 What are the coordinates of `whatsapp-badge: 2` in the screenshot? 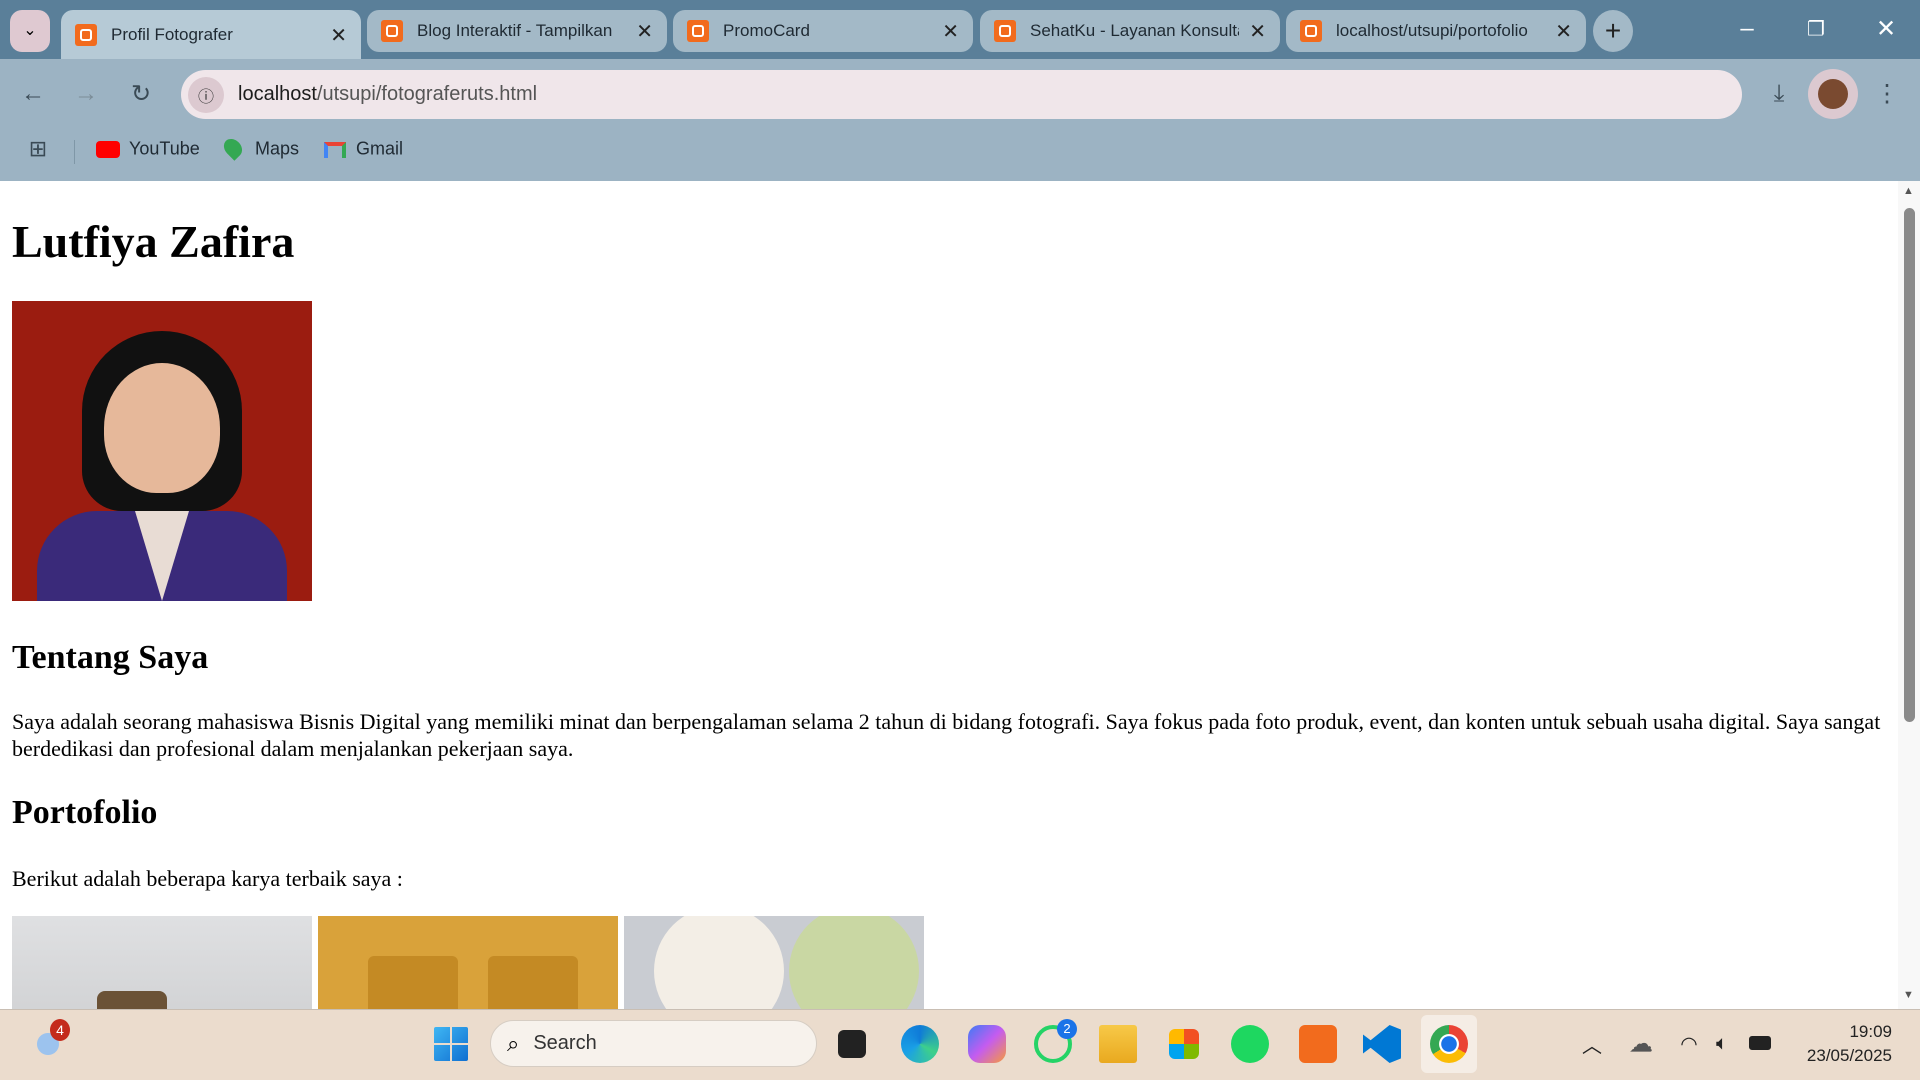 It's located at (1067, 1029).